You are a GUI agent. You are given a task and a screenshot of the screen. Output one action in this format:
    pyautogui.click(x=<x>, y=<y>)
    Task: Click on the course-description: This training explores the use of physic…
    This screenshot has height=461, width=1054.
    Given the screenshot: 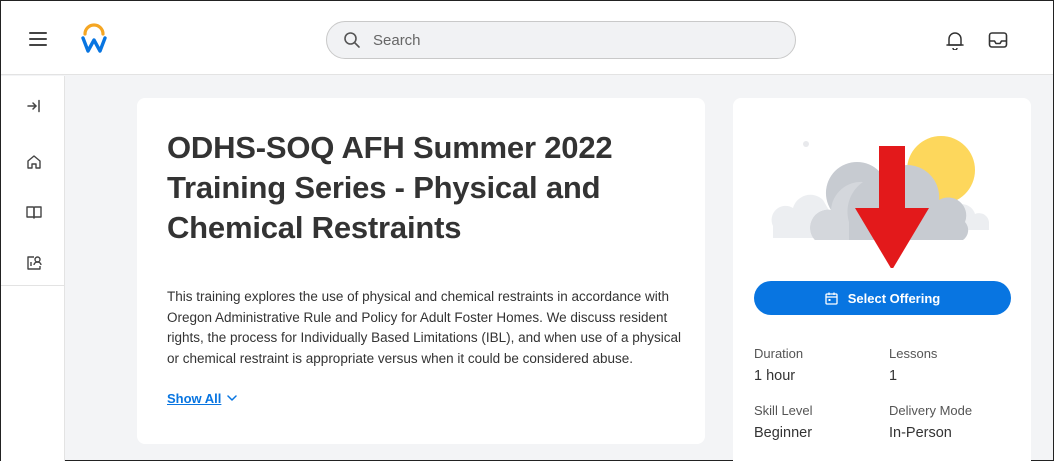 What is the action you would take?
    pyautogui.click(x=424, y=327)
    